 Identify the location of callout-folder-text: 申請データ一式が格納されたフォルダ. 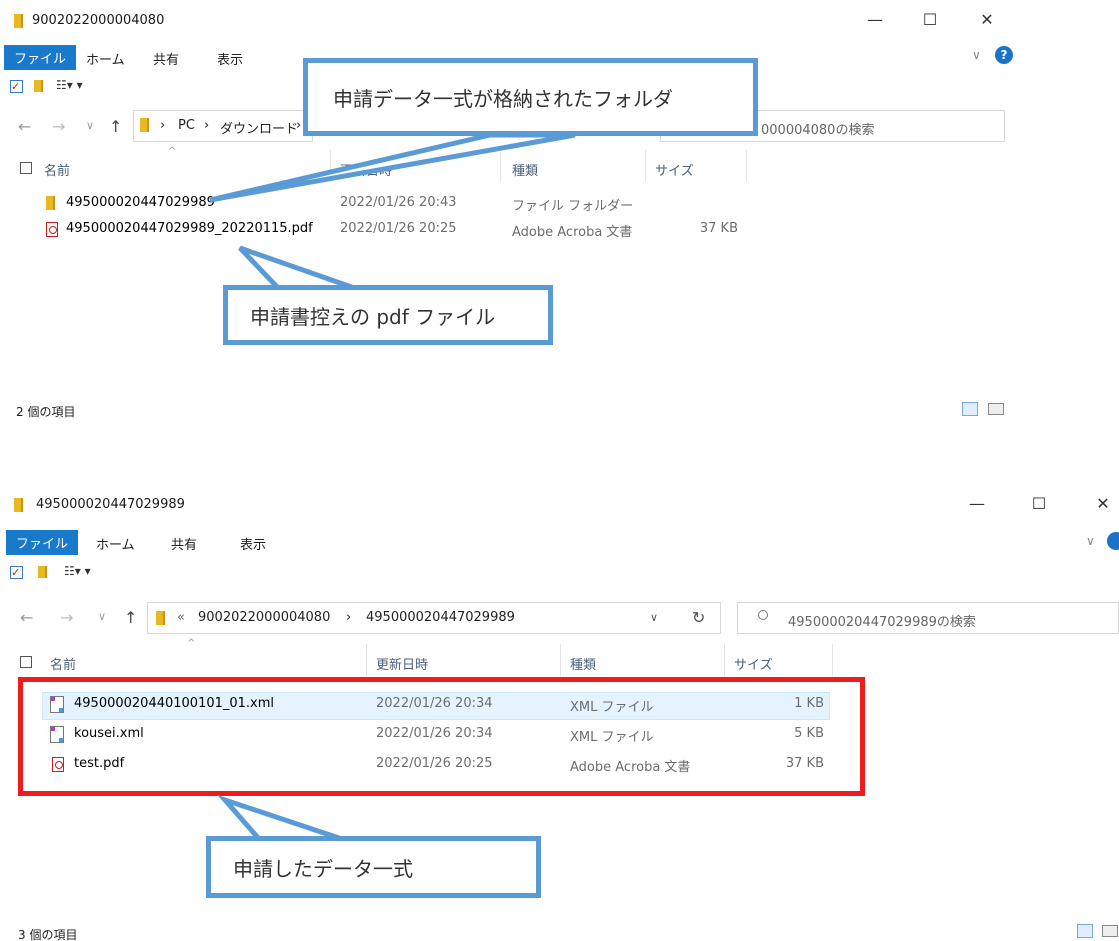
(503, 98).